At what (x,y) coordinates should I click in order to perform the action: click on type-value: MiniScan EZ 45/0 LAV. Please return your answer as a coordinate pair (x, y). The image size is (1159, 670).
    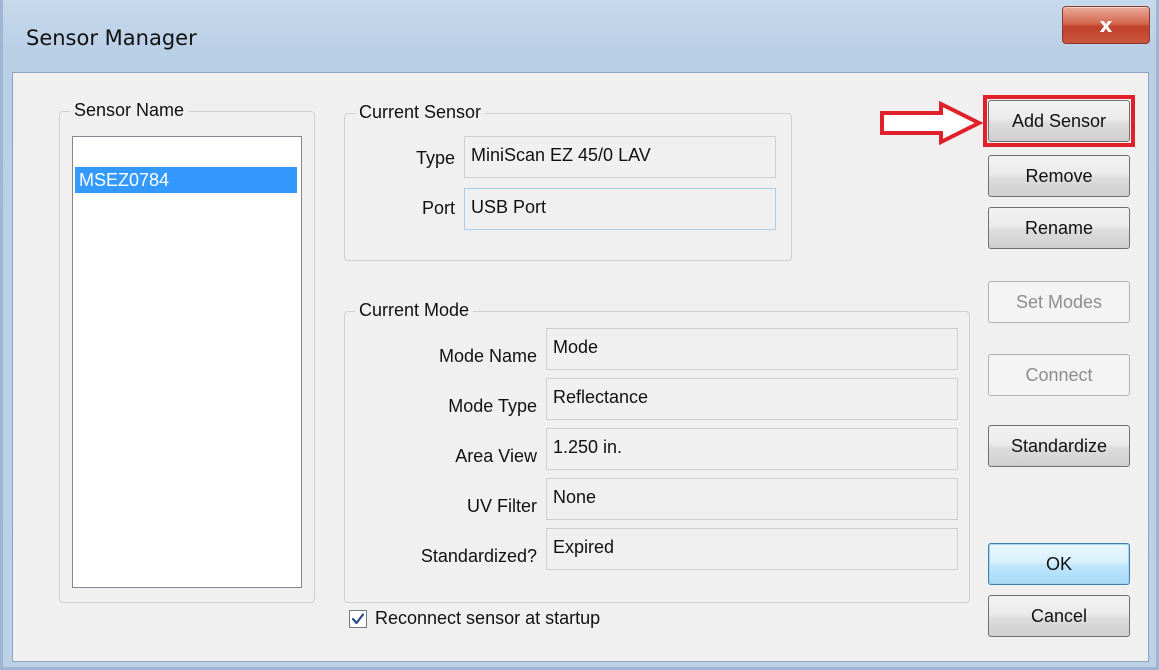
    Looking at the image, I should click on (620, 157).